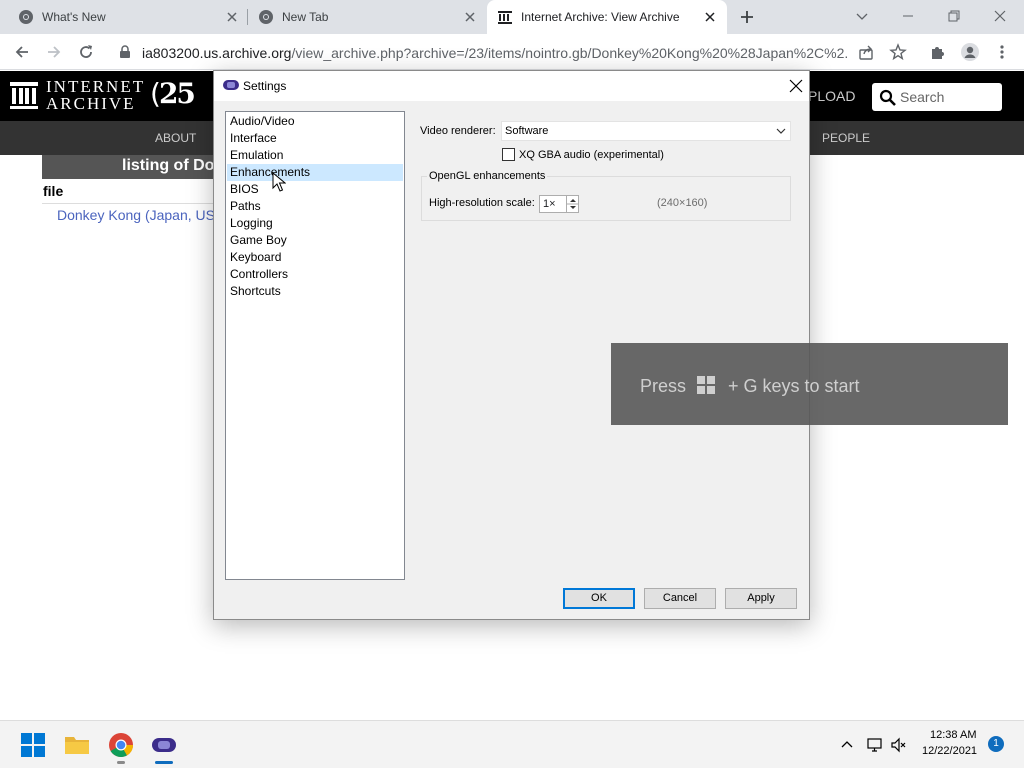 The width and height of the screenshot is (1024, 768). I want to click on new-tab-icon, so click(747, 17).